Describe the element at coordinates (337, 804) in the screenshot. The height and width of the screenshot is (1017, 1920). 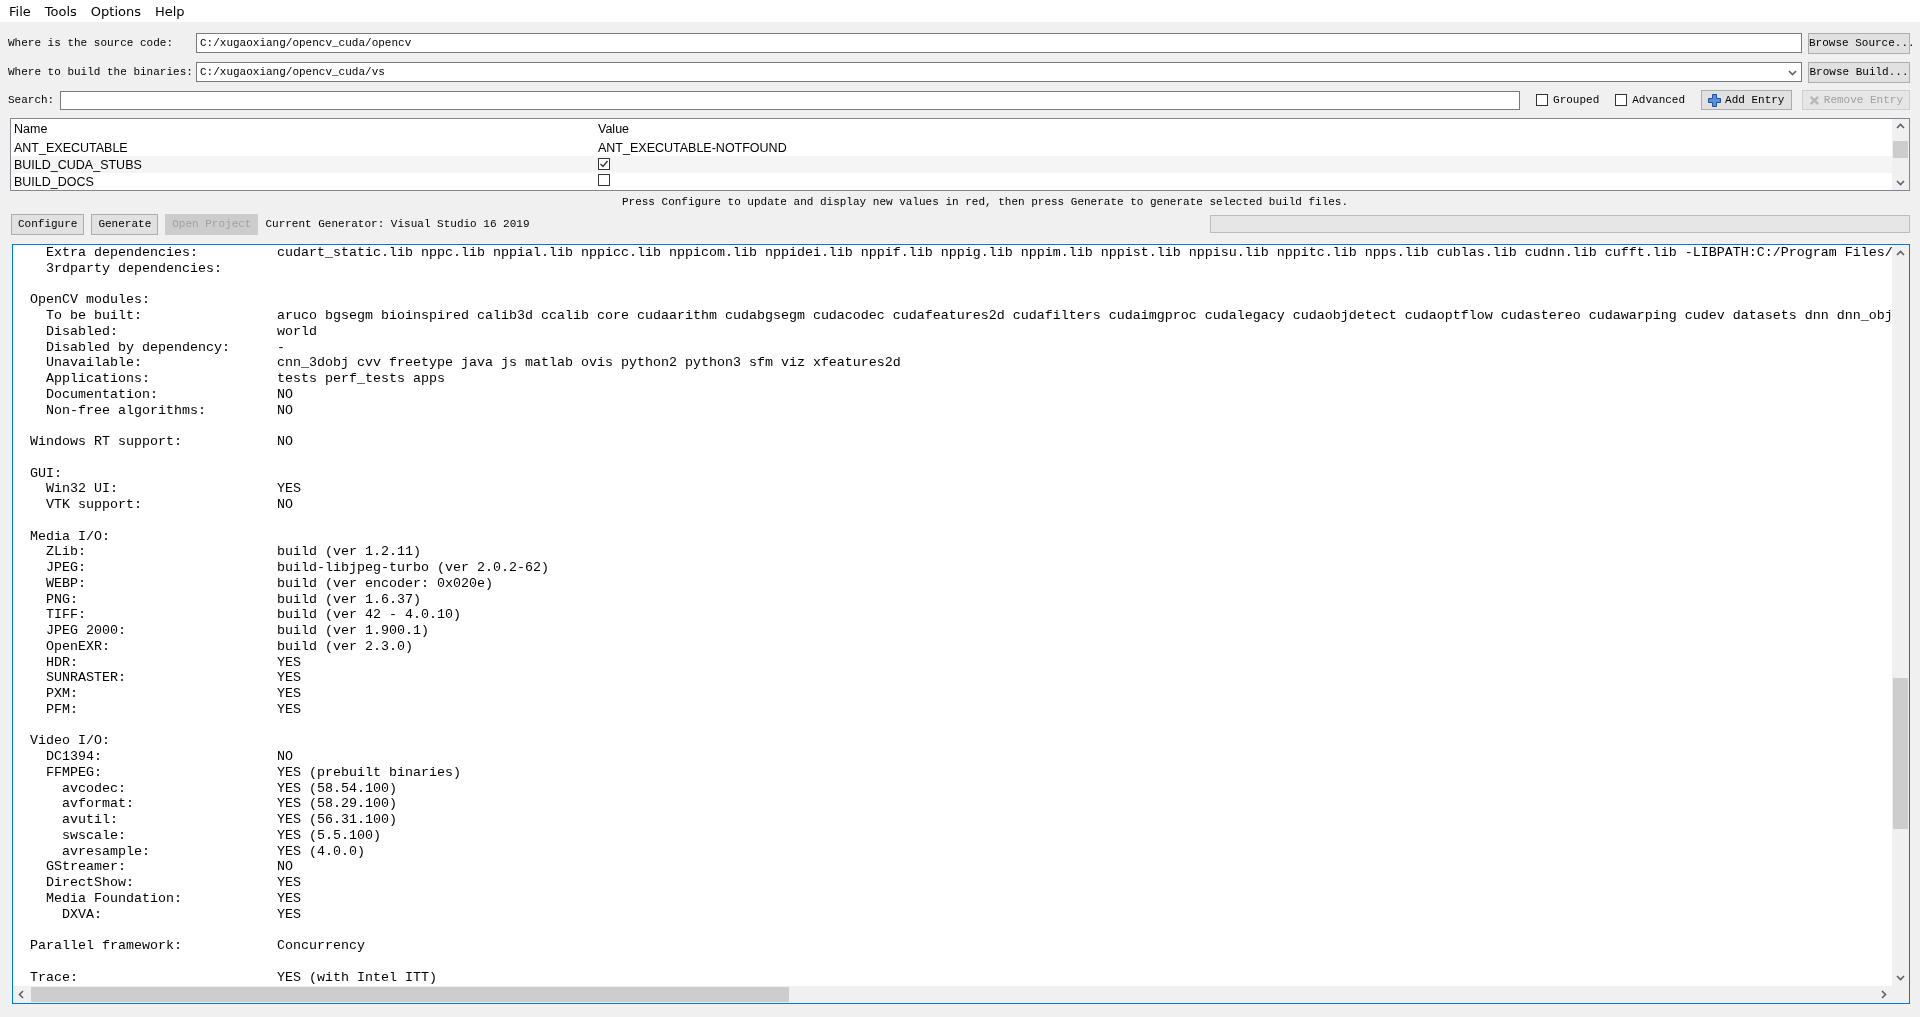
I see `log-value: YES (58.29.100)` at that location.